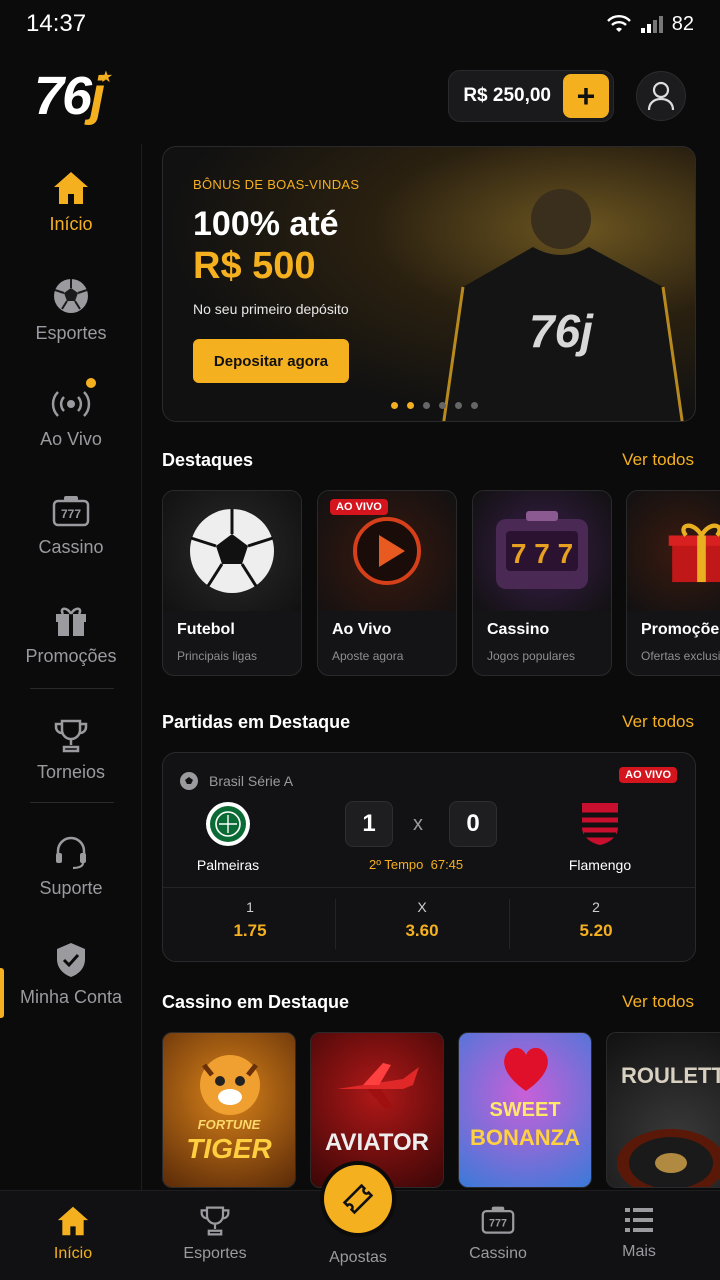 The image size is (720, 1280). Describe the element at coordinates (387, 551) in the screenshot. I see `play-icon` at that location.